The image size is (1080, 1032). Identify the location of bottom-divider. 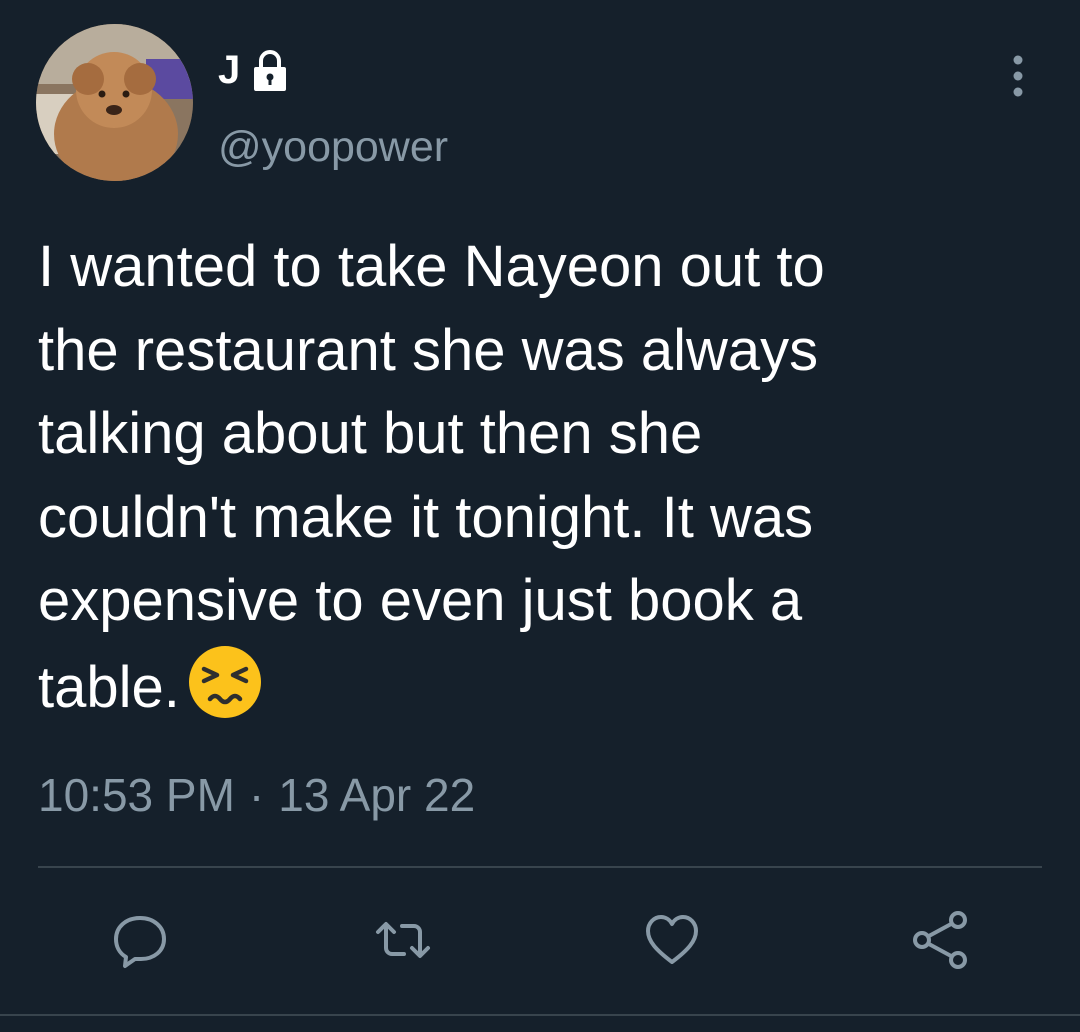
(540, 1015).